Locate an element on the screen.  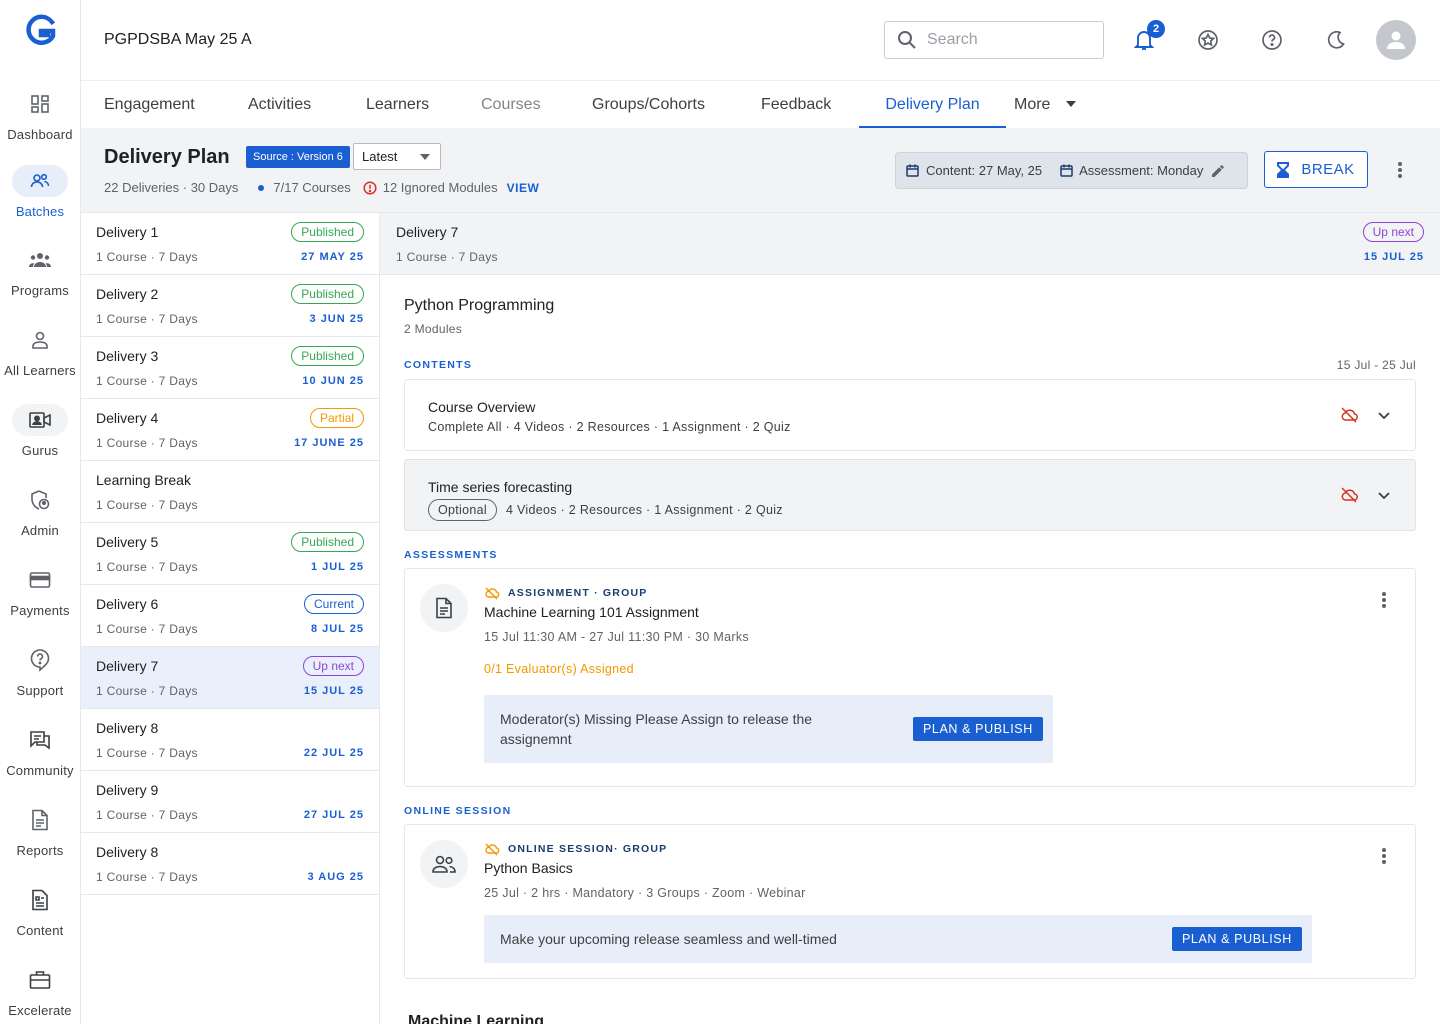
nav-item-programs: Programs is located at coordinates (40, 280).